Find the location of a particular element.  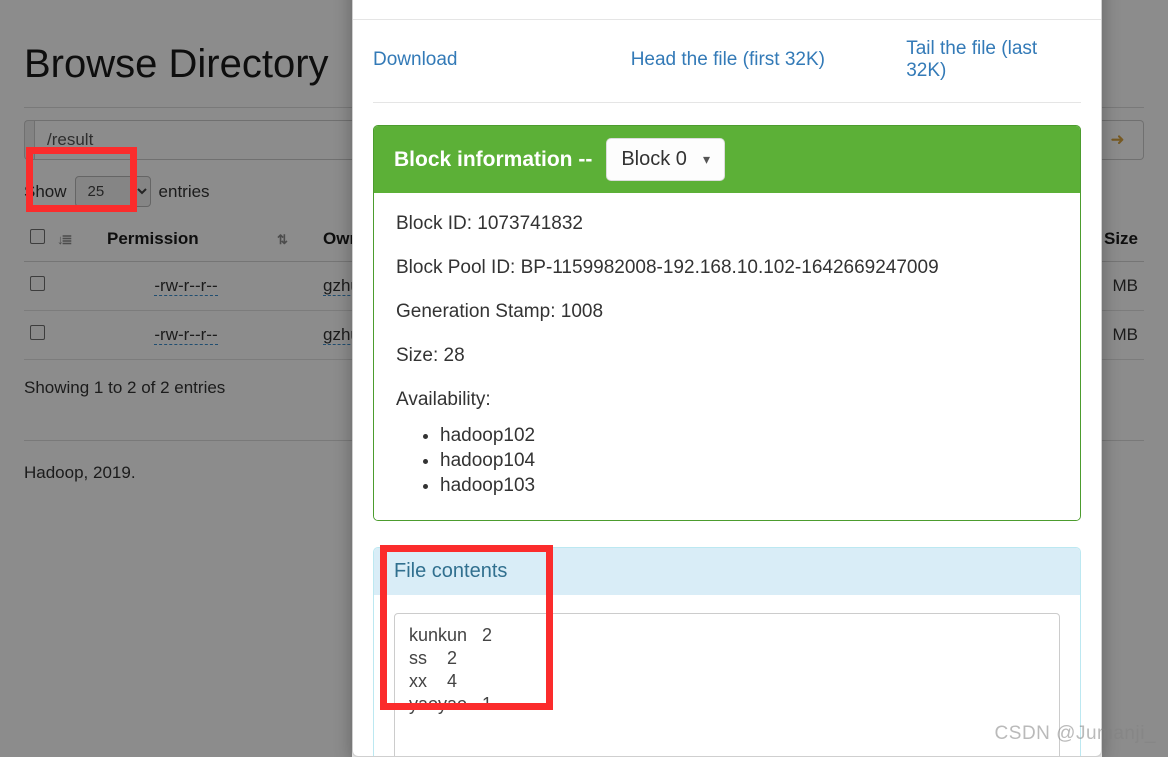

file-contents-textarea: kunkun 2 ss 2 xx 4 yaoyao 1 is located at coordinates (727, 684).